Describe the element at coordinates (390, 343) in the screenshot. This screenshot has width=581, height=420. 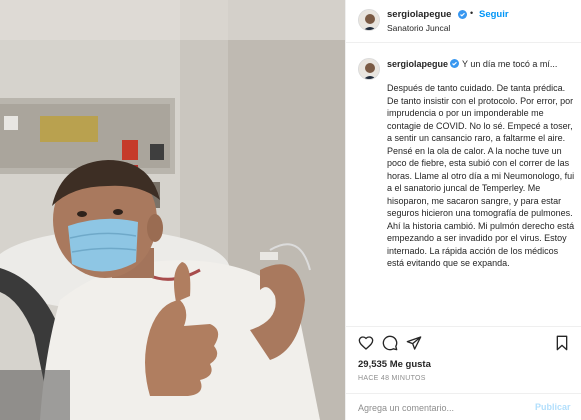
I see `comment-bubble-icon` at that location.